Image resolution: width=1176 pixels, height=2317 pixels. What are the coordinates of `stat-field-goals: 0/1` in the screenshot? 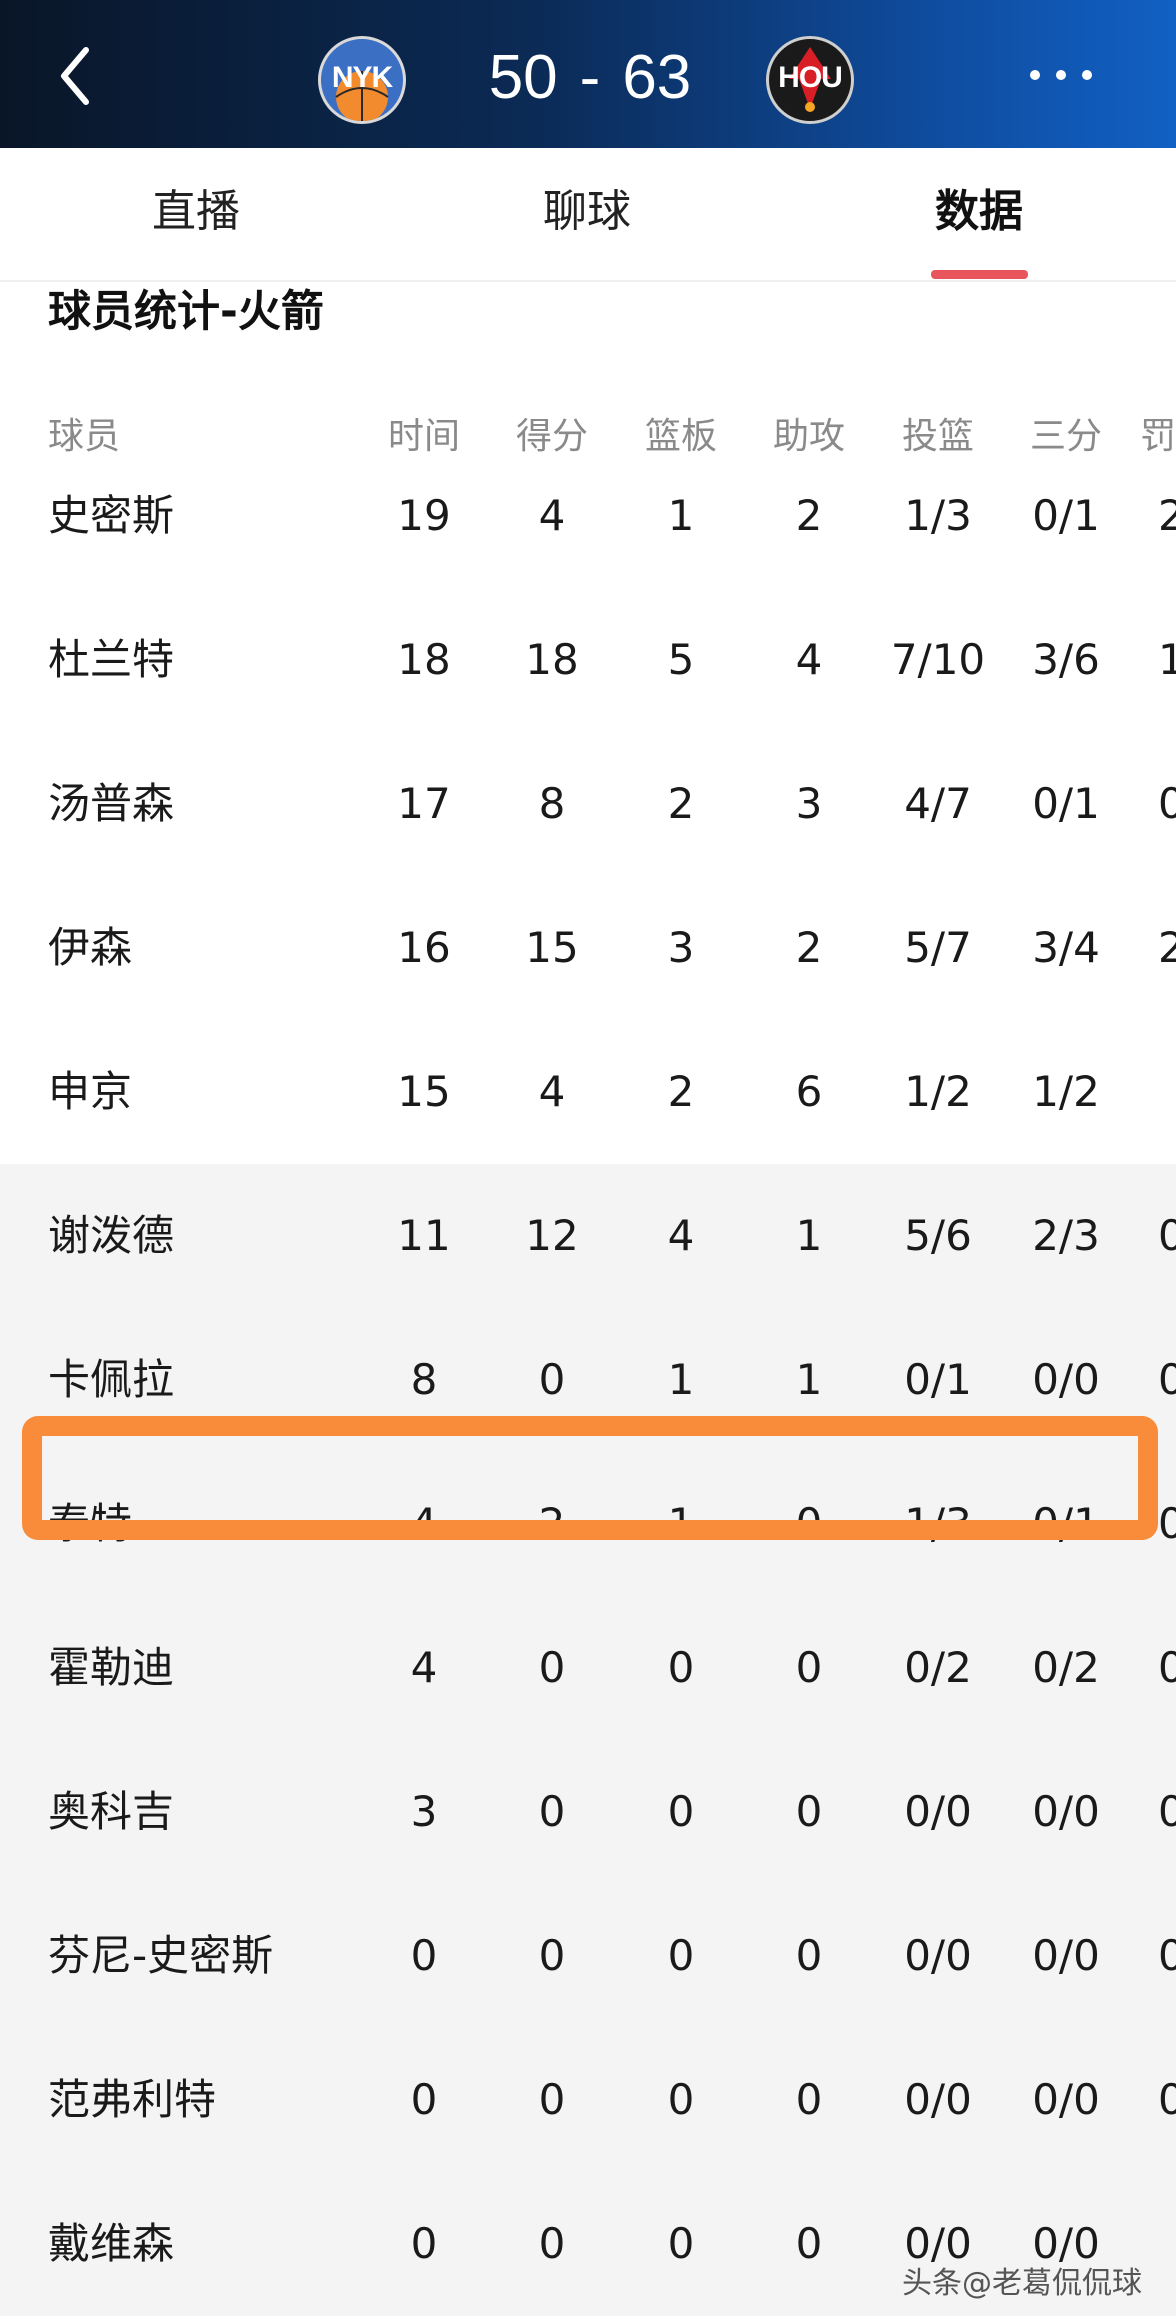 It's located at (938, 1379).